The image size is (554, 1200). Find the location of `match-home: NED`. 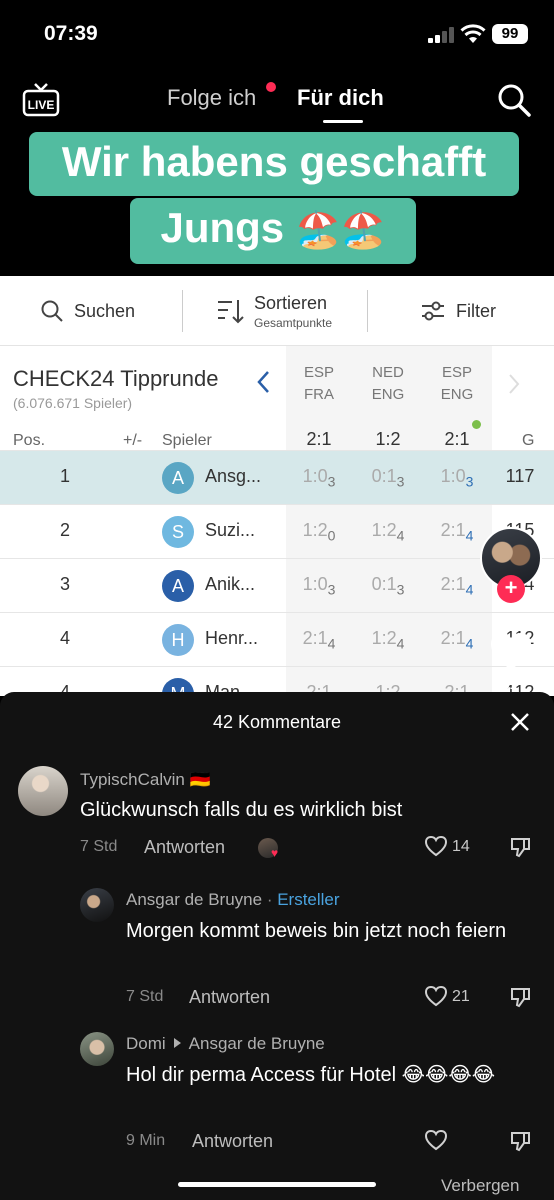

match-home: NED is located at coordinates (388, 372).